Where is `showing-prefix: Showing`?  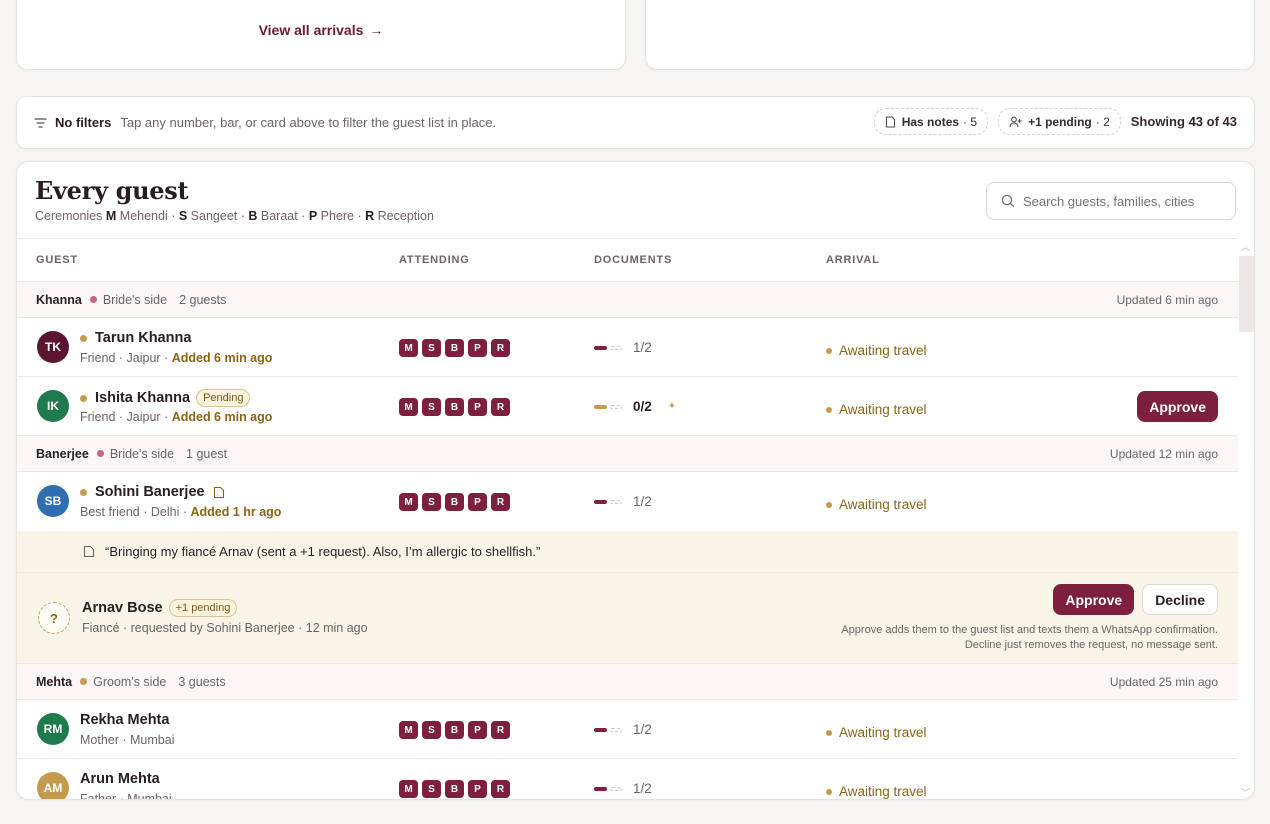
showing-prefix: Showing is located at coordinates (1157, 121).